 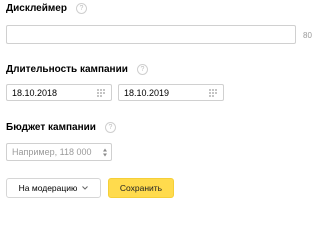 I want to click on save-button: Сохранить, so click(x=141, y=188).